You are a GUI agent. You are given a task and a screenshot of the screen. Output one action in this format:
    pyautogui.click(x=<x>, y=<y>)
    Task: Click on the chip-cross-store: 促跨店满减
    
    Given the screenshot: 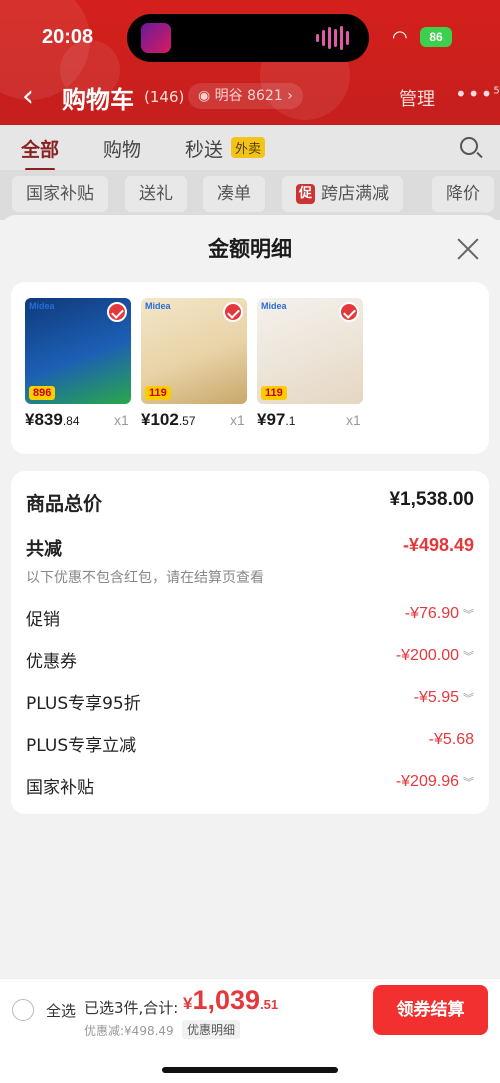 What is the action you would take?
    pyautogui.click(x=343, y=194)
    